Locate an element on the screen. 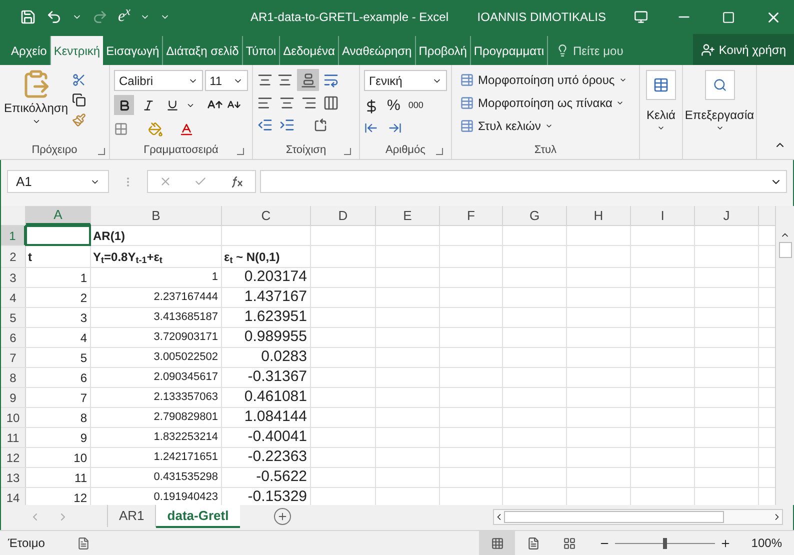 This screenshot has width=794, height=555. bottom-align-button is located at coordinates (308, 80).